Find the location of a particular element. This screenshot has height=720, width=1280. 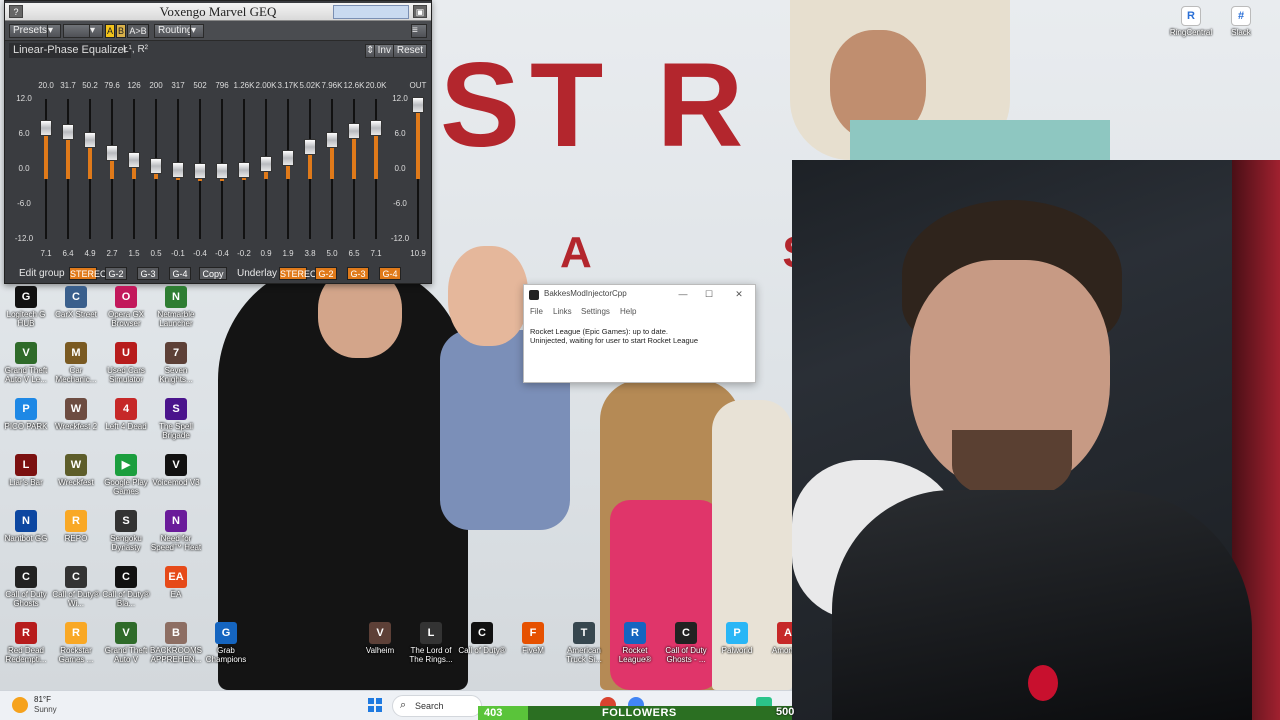

desktop-icon: G Grab Champions is located at coordinates (226, 643).